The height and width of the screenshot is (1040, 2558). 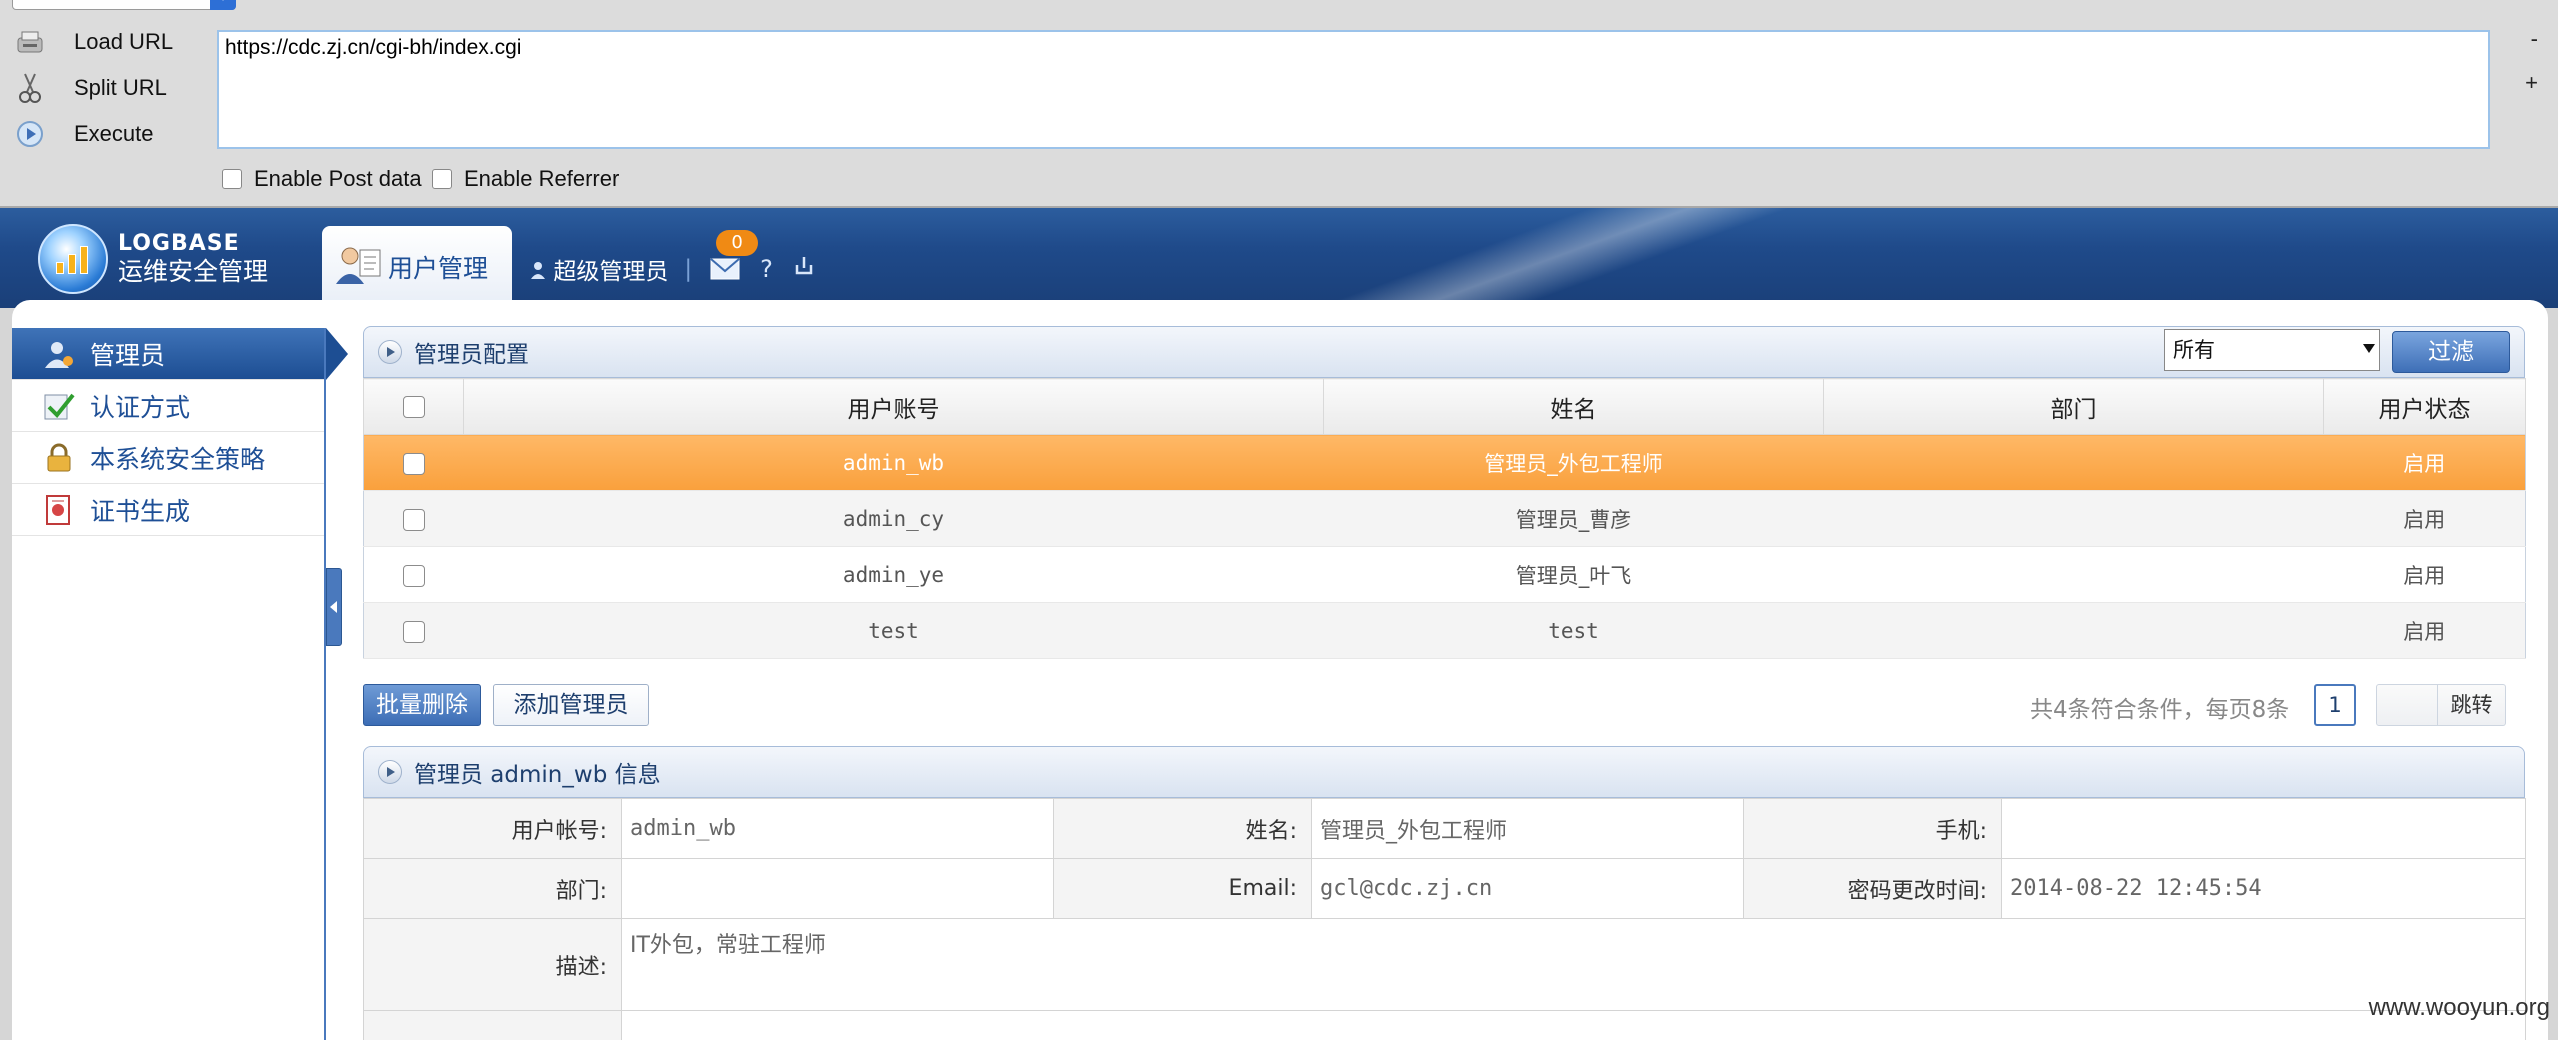 What do you see at coordinates (1279, 258) in the screenshot?
I see `app-header: LOGBASE 运维安全管理 用户管理 超级管理员 | 0 ?` at bounding box center [1279, 258].